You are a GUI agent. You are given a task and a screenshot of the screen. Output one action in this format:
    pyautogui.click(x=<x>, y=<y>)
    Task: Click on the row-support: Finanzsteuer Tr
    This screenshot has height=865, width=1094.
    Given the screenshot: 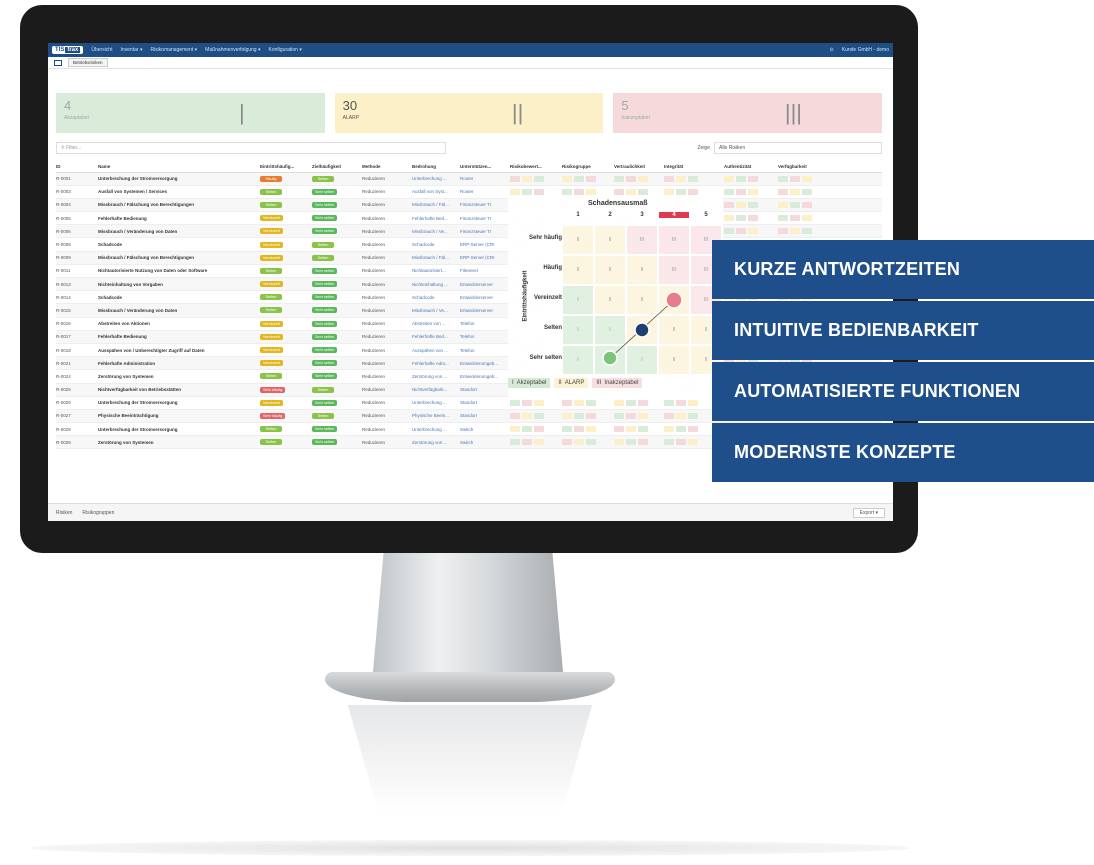 What is the action you would take?
    pyautogui.click(x=485, y=205)
    